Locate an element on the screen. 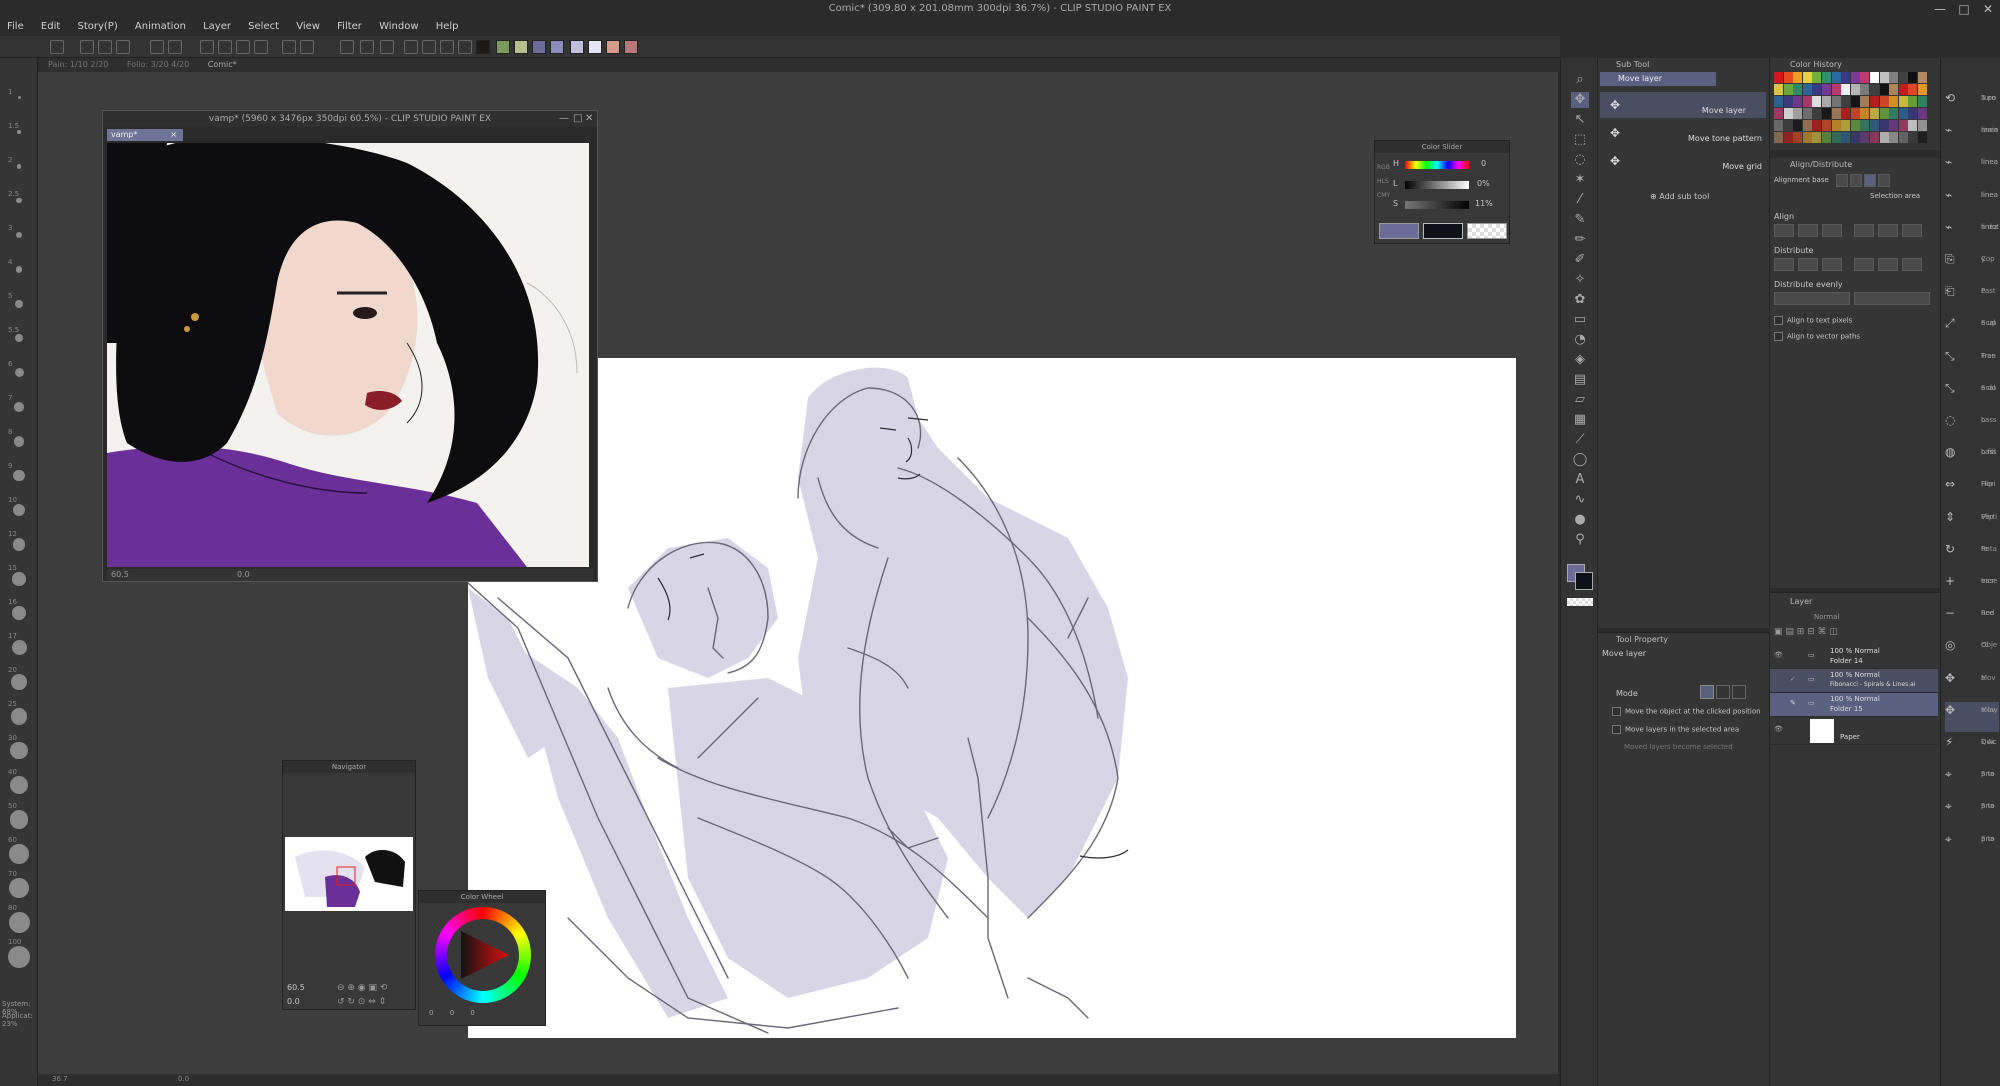 The height and width of the screenshot is (1086, 2000). lightness-slider is located at coordinates (1437, 185).